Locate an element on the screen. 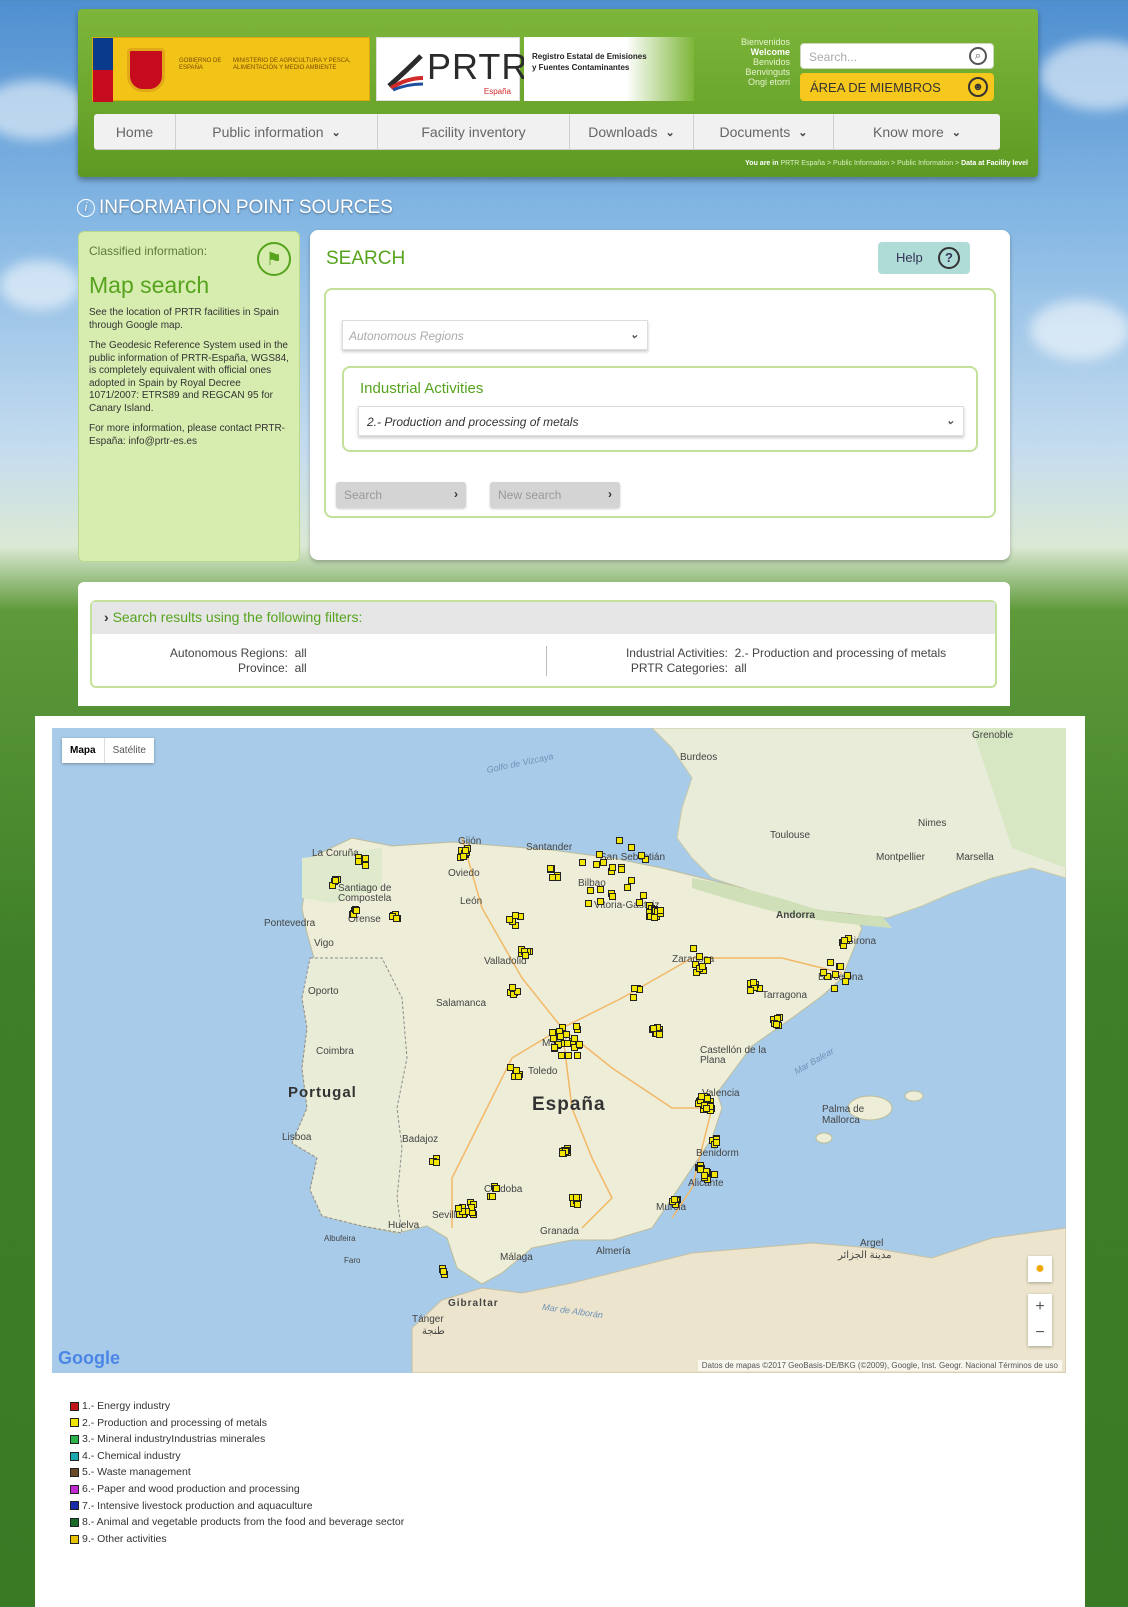  autonomous-regions-select: Autonomous Regions ⌄ is located at coordinates (495, 335).